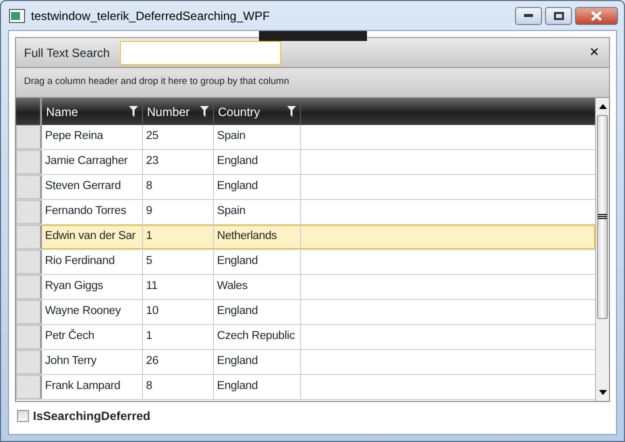  Describe the element at coordinates (157, 82) in the screenshot. I see `group-panel-hint: Drag a column header and drop it here to group by that column` at that location.